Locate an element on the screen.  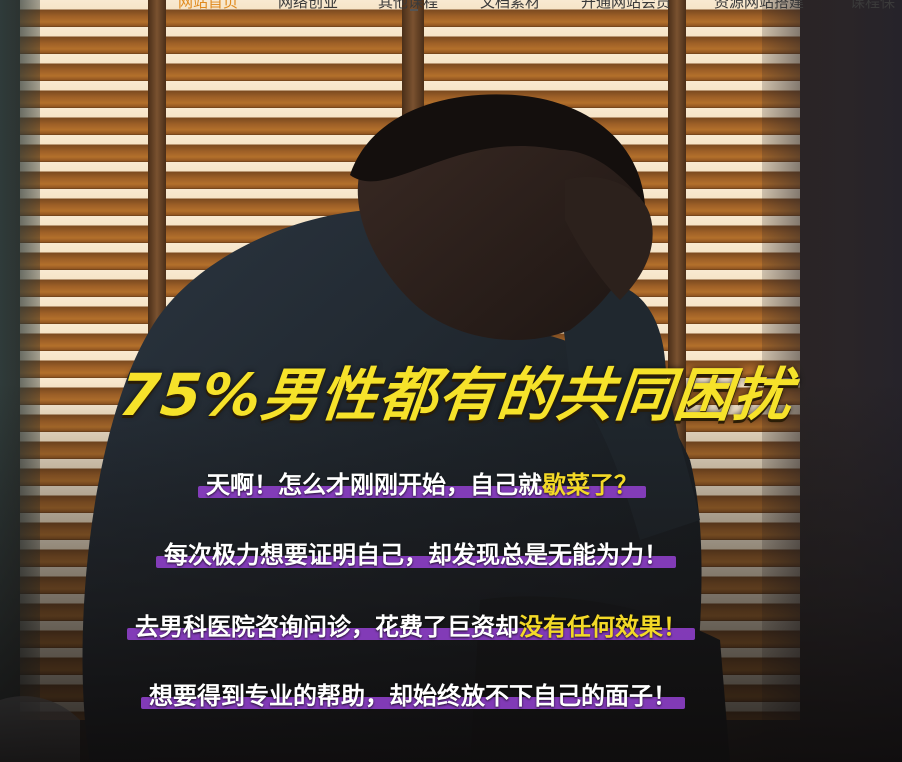
pain-point: 想要得到专业的帮助，却始终放不下自己的面子！ is located at coordinates (413, 696).